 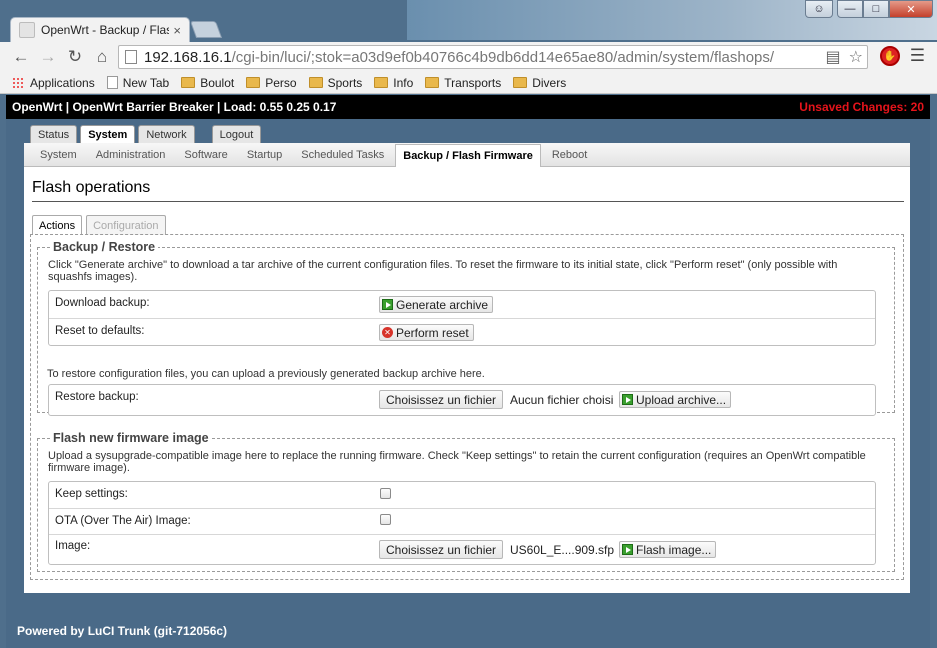 I want to click on bookmark-label: Perso, so click(x=281, y=82).